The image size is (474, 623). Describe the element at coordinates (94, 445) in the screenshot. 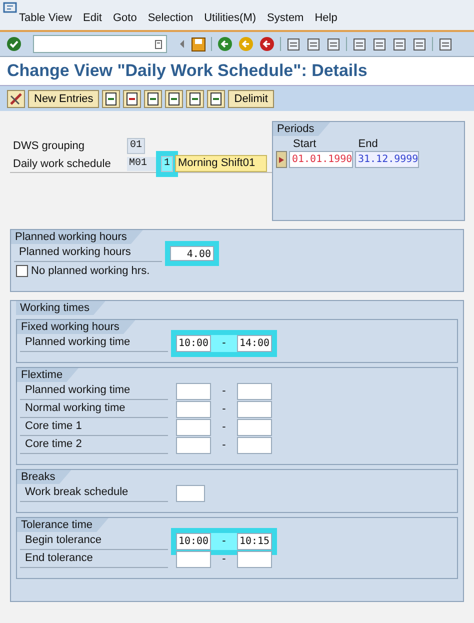

I see `field-label: Core time 2` at that location.